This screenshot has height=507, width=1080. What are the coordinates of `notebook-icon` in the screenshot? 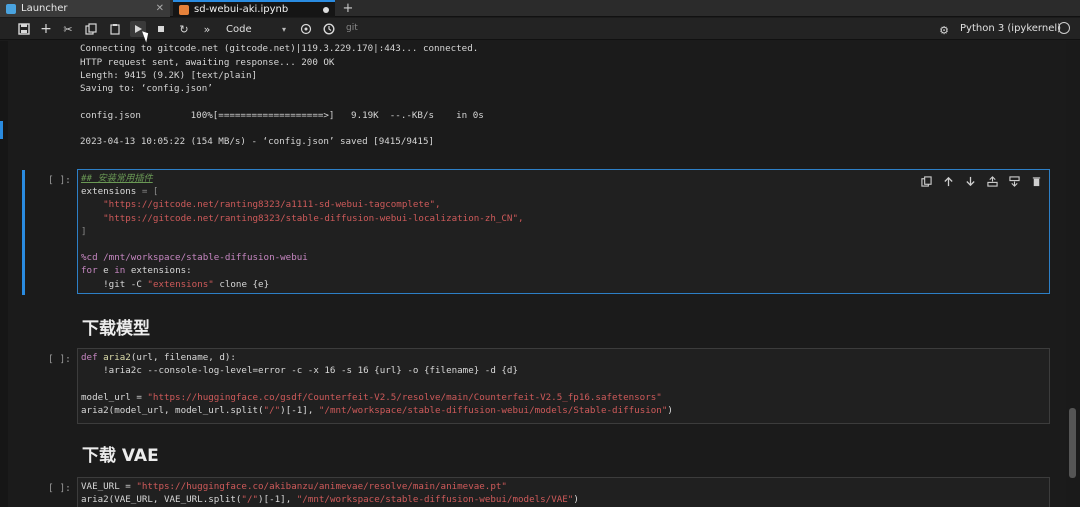 It's located at (184, 9).